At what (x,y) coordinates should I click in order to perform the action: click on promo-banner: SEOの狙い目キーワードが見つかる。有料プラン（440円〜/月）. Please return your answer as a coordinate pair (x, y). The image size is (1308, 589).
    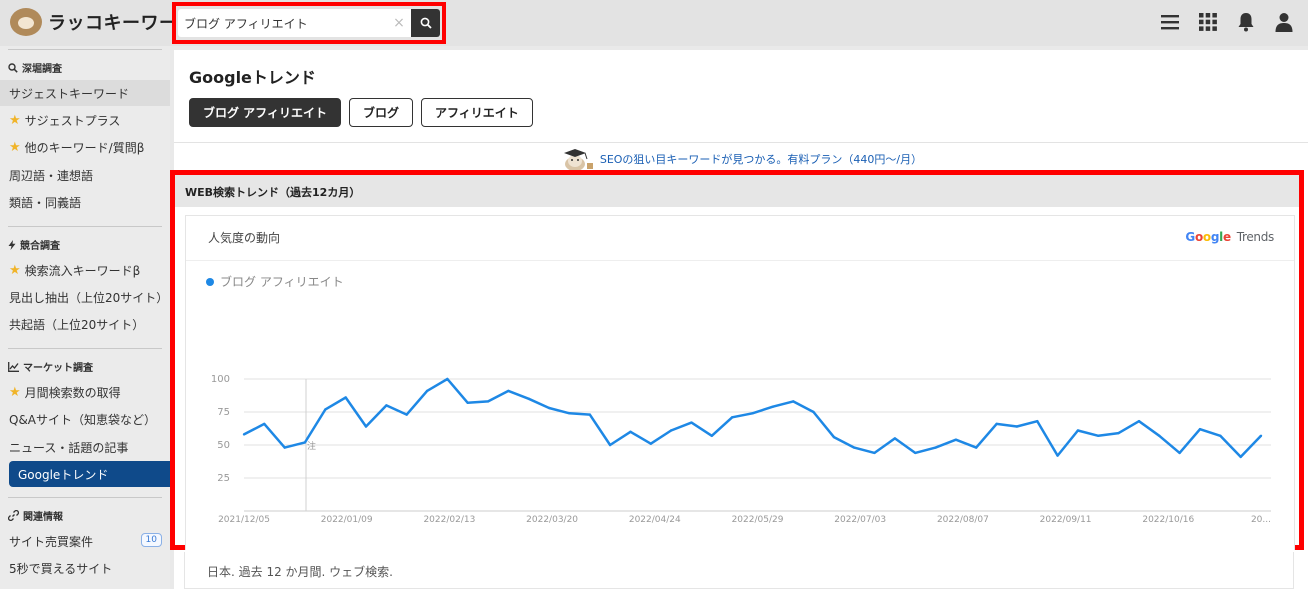
    Looking at the image, I should click on (741, 159).